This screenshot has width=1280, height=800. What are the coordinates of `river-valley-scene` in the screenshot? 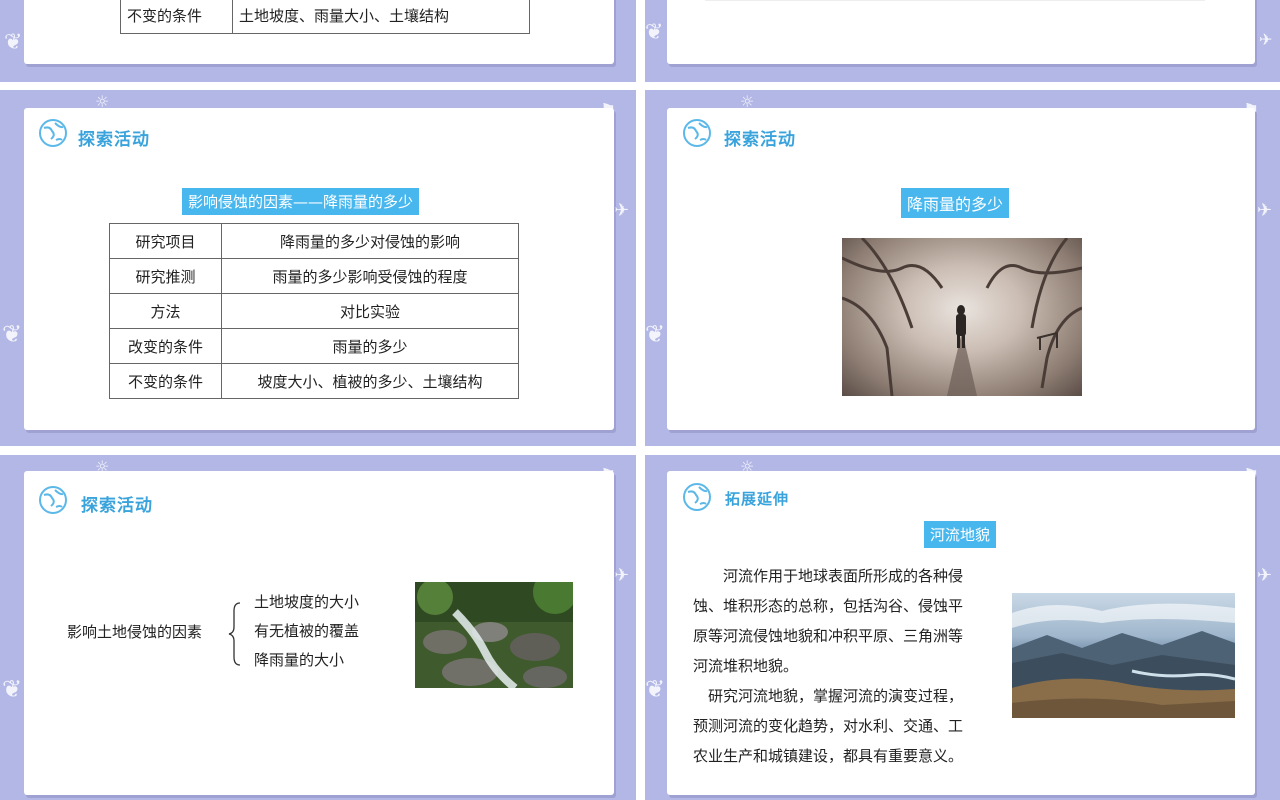 It's located at (1123, 660).